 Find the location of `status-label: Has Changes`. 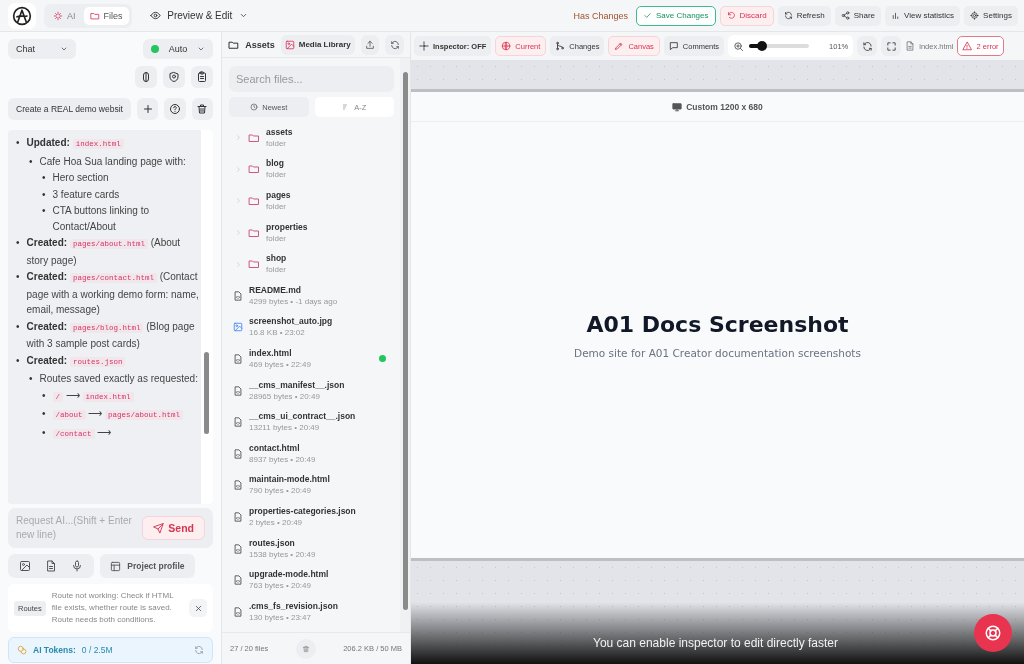

status-label: Has Changes is located at coordinates (600, 15).